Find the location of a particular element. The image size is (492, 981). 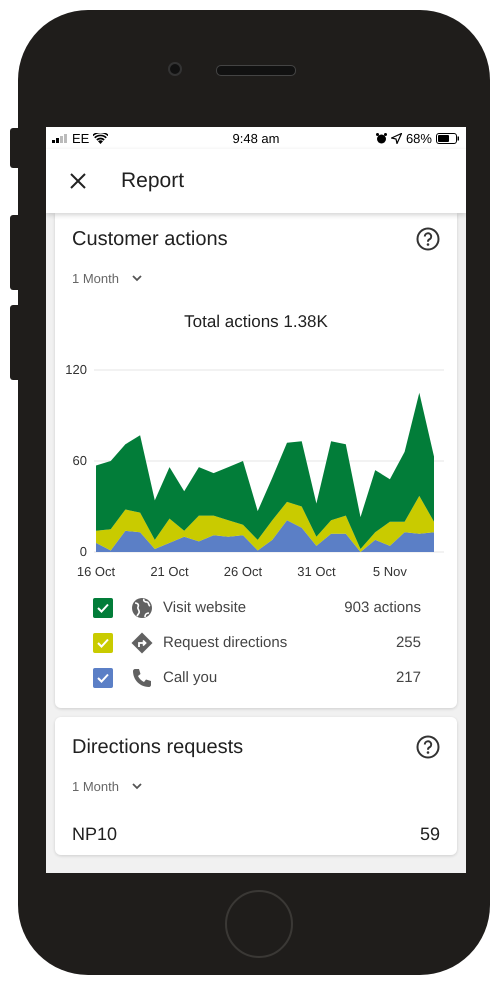

camera-icon is located at coordinates (175, 69).